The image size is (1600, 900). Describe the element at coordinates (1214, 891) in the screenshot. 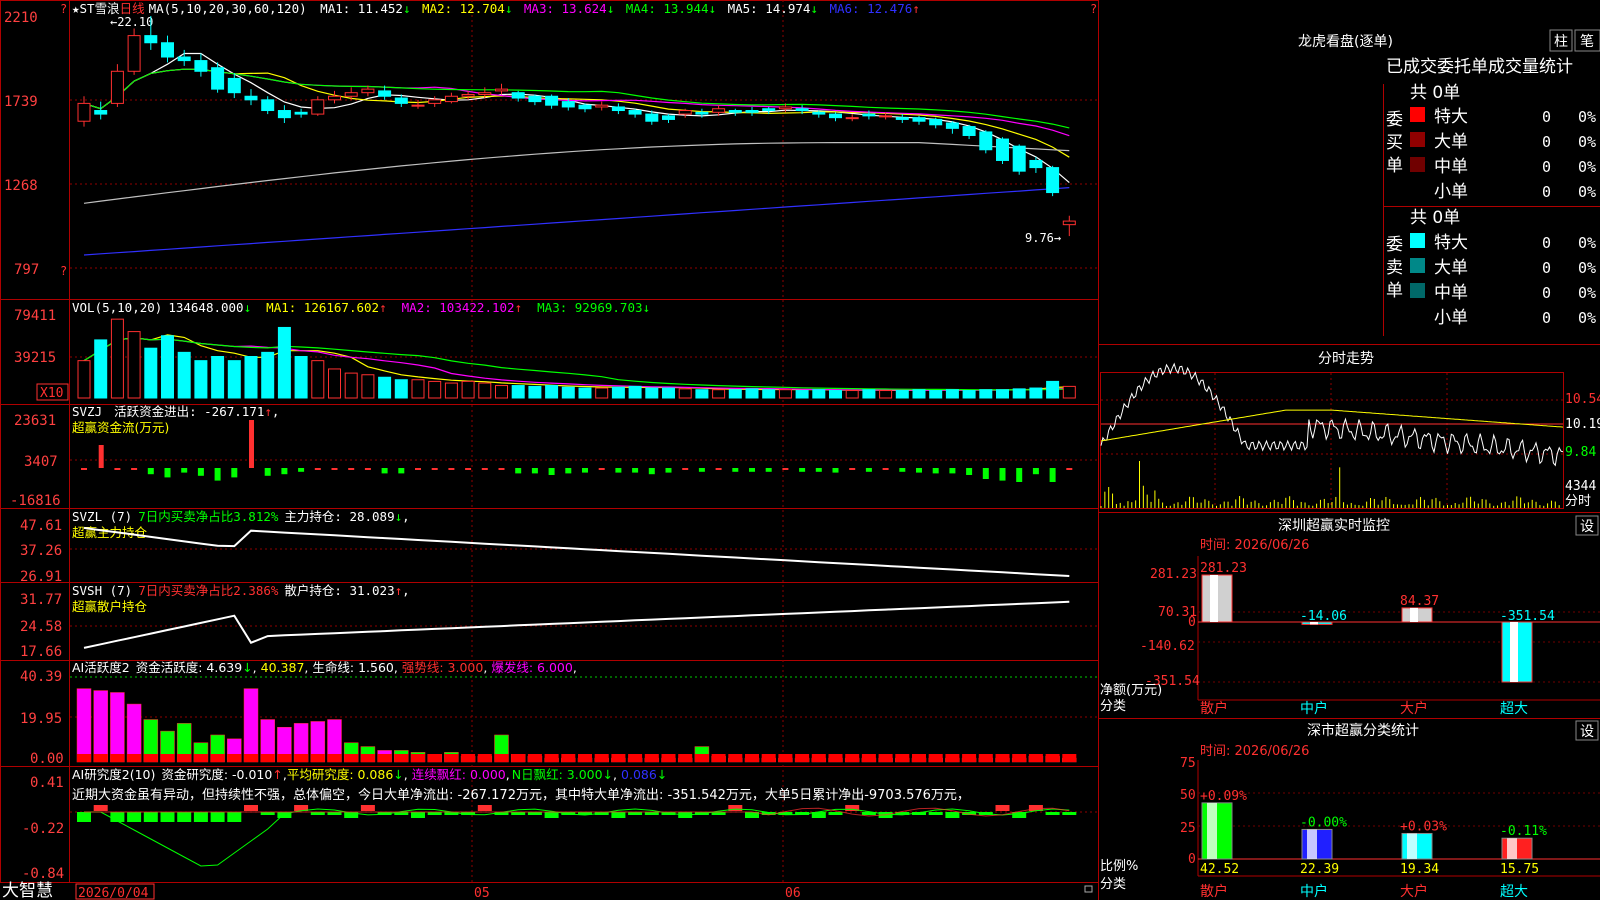

I see `category-tick: 散户` at that location.